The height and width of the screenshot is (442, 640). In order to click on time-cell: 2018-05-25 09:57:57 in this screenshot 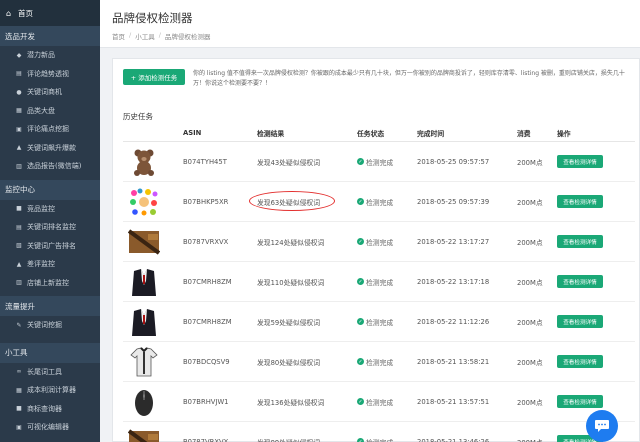, I will do `click(453, 161)`.